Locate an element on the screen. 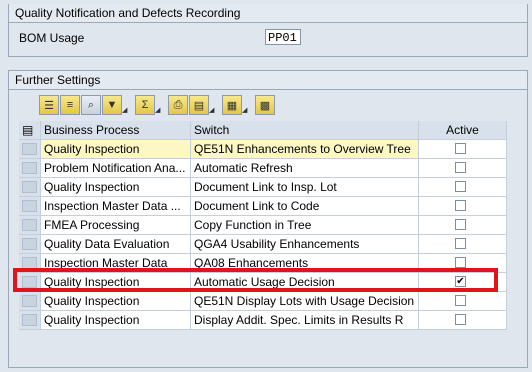  details-icon: ☰ is located at coordinates (49, 105).